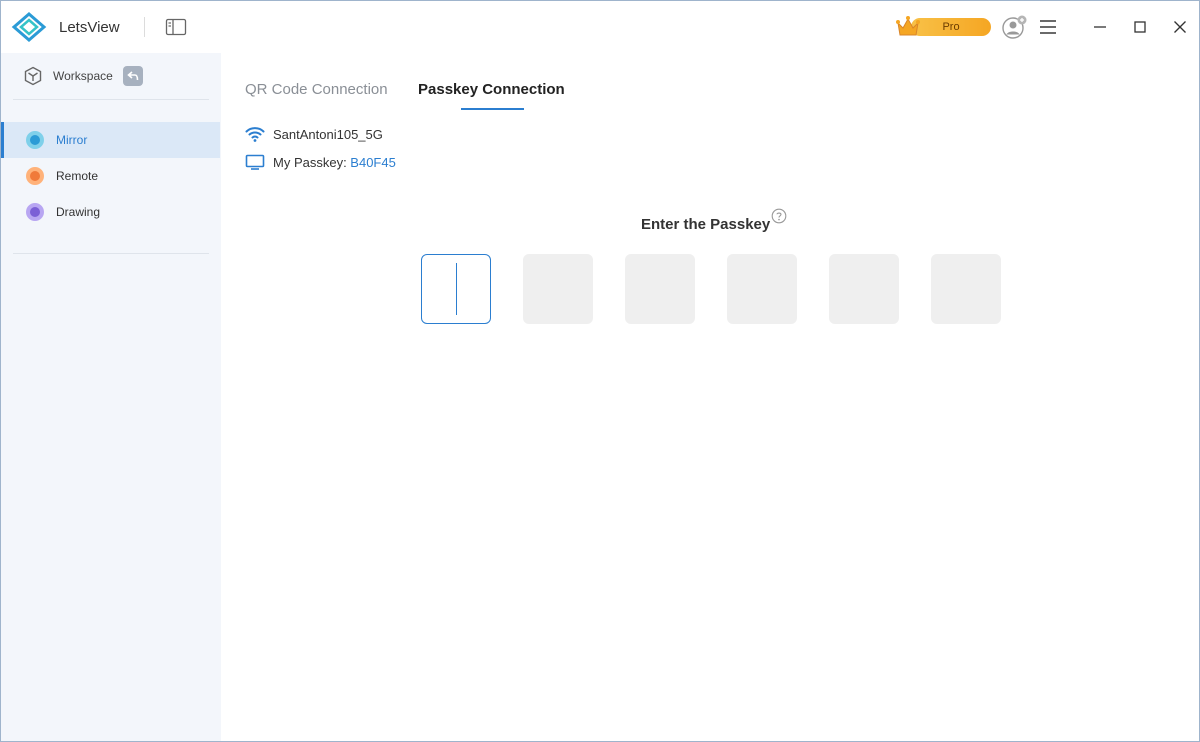 This screenshot has width=1200, height=742. What do you see at coordinates (908, 26) in the screenshot?
I see `crown-icon` at bounding box center [908, 26].